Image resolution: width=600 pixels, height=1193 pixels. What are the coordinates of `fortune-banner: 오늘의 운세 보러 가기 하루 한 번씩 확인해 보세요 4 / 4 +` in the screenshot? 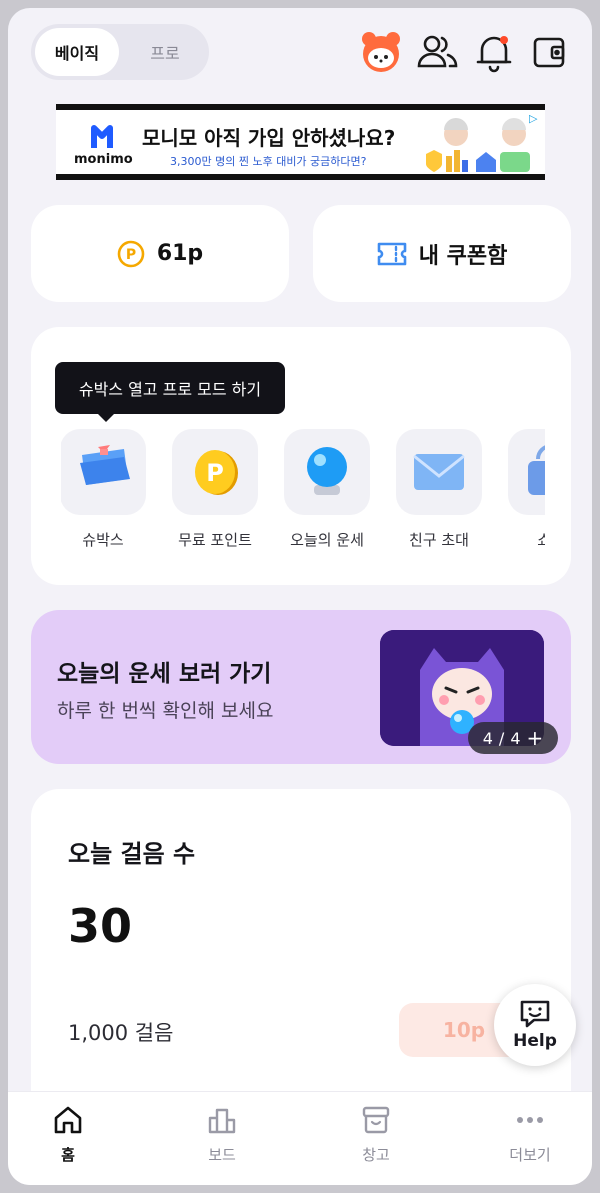 It's located at (301, 687).